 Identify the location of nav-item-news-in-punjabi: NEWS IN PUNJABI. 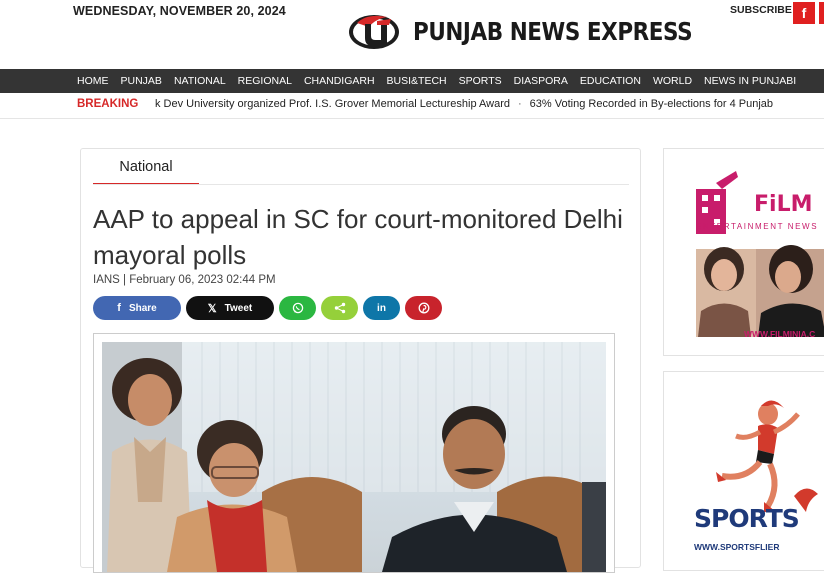
(750, 81).